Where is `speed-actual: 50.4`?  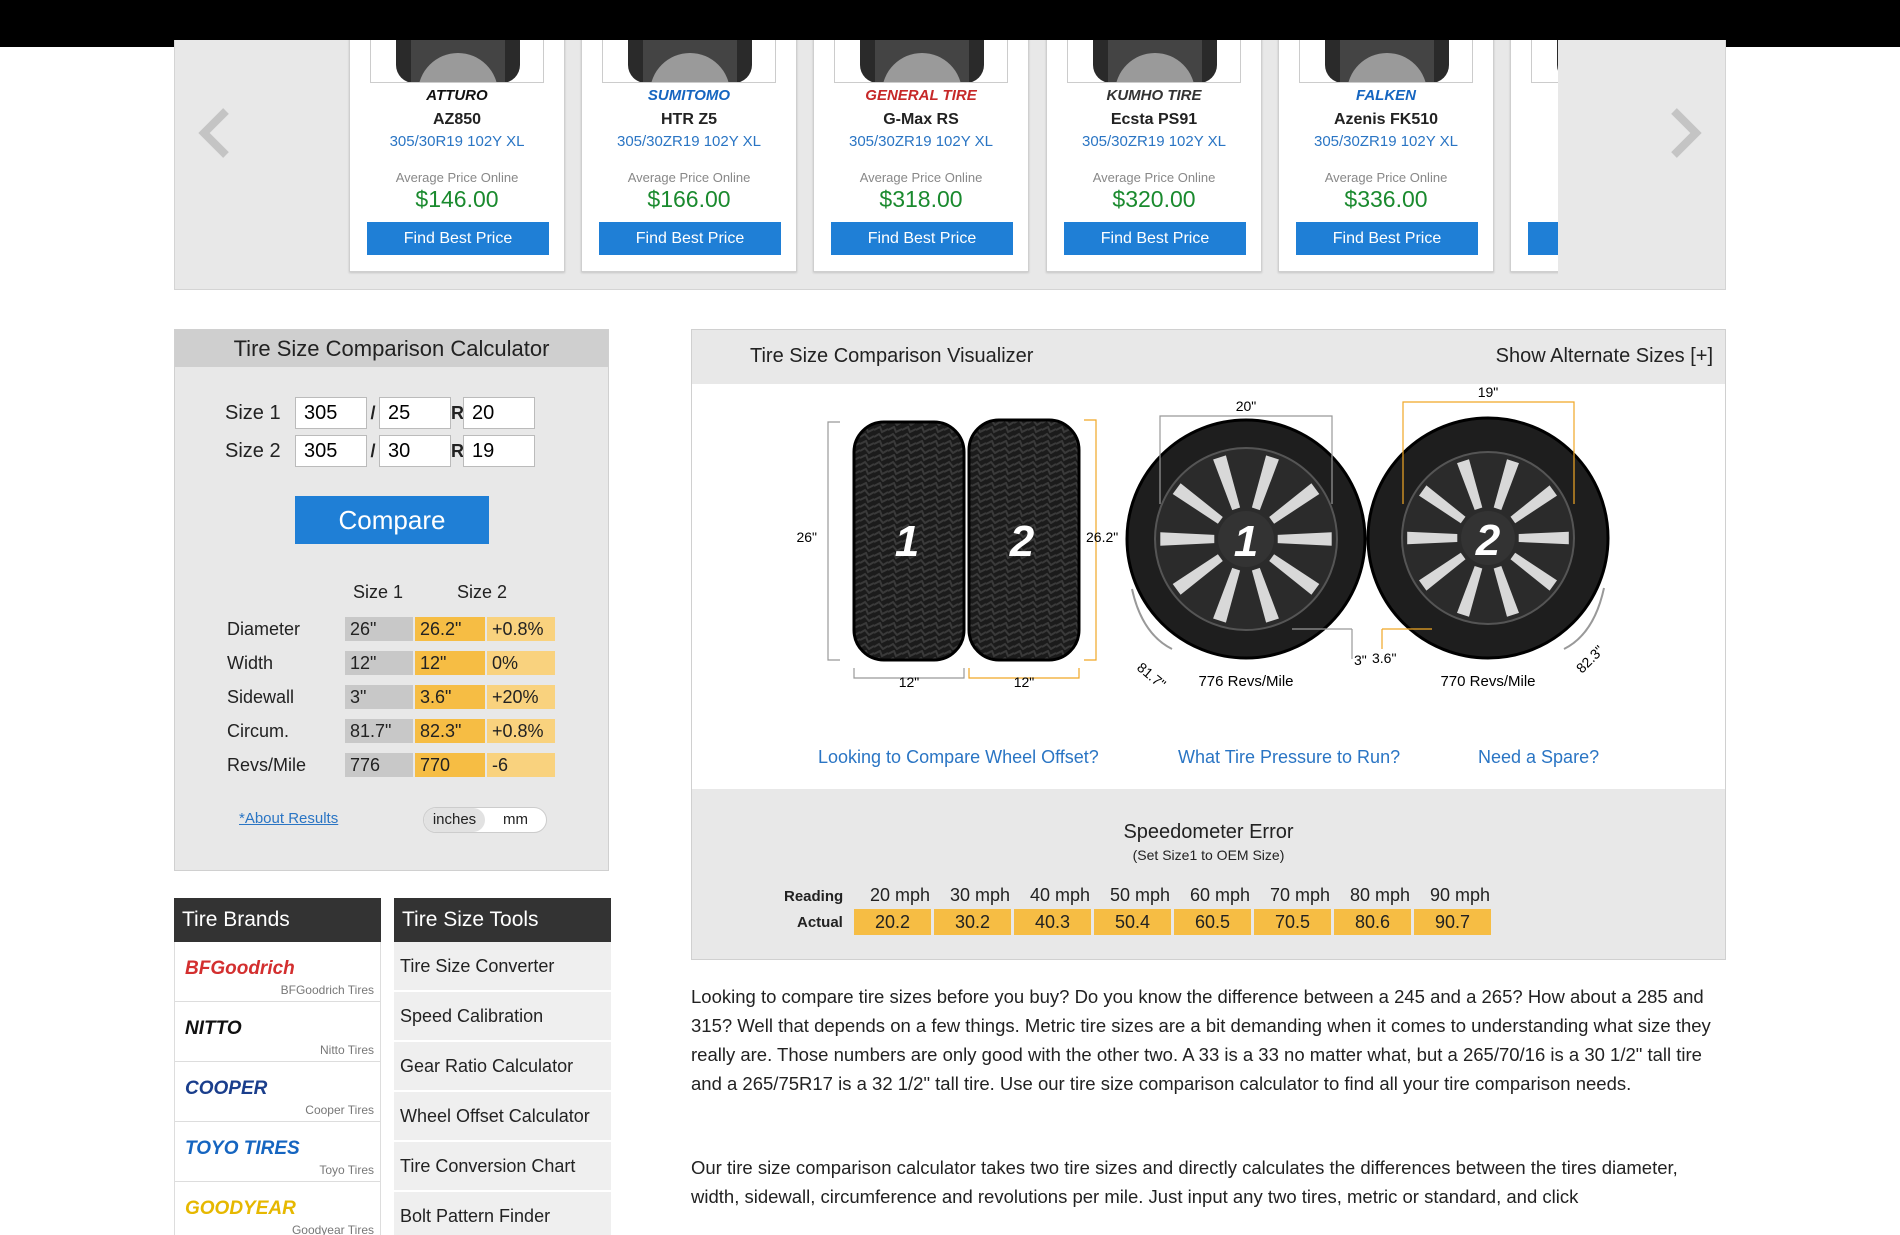
speed-actual: 50.4 is located at coordinates (1132, 922).